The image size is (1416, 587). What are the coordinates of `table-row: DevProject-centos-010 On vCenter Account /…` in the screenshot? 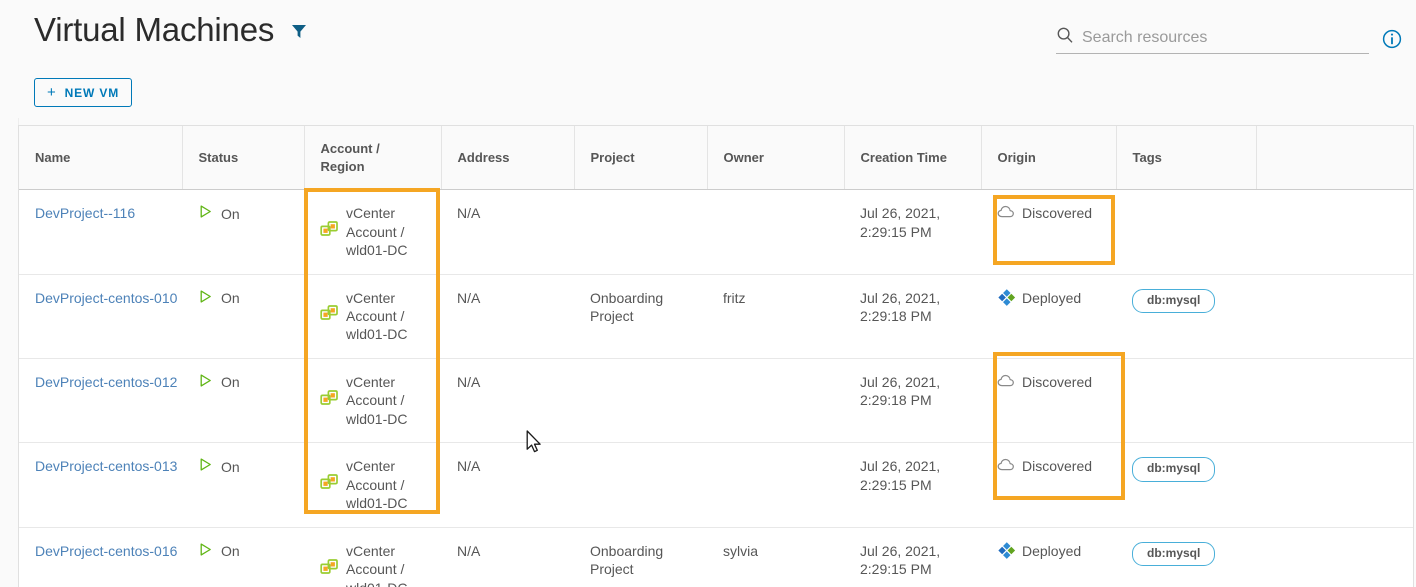 It's located at (716, 316).